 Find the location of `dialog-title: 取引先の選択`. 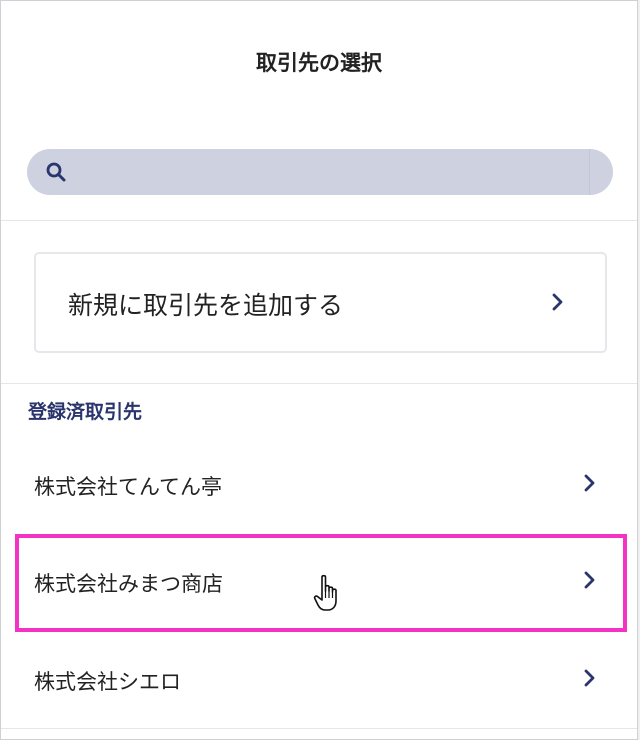

dialog-title: 取引先の選択 is located at coordinates (319, 63).